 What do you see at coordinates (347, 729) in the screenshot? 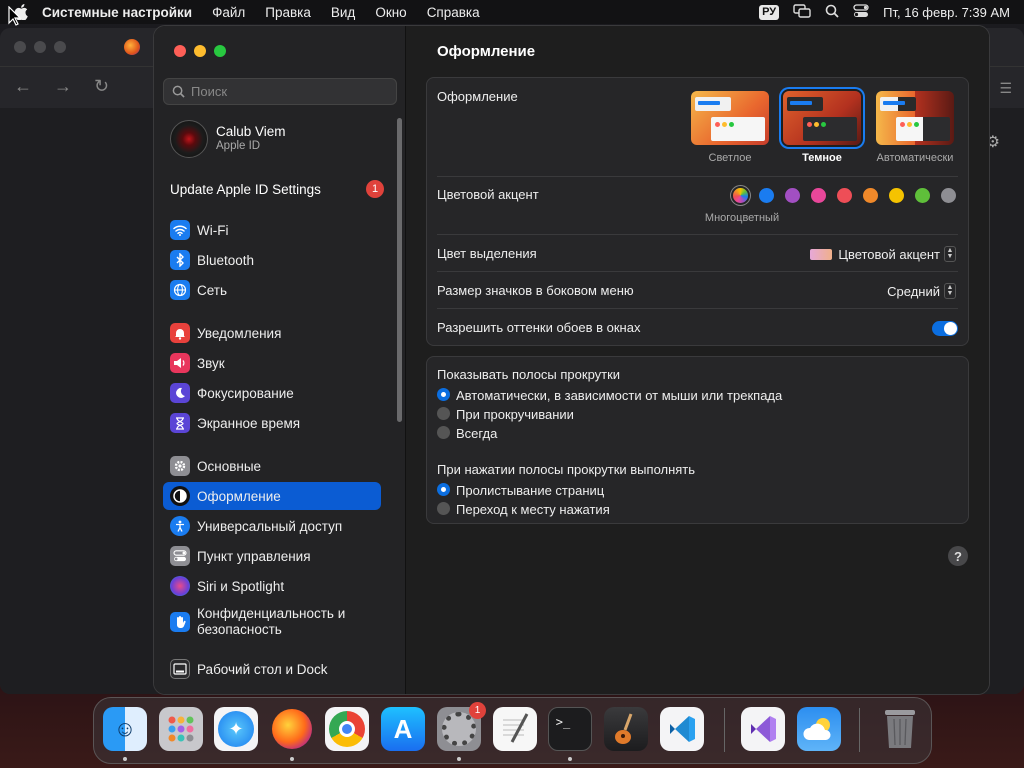
I see `chrome-dock-icon` at bounding box center [347, 729].